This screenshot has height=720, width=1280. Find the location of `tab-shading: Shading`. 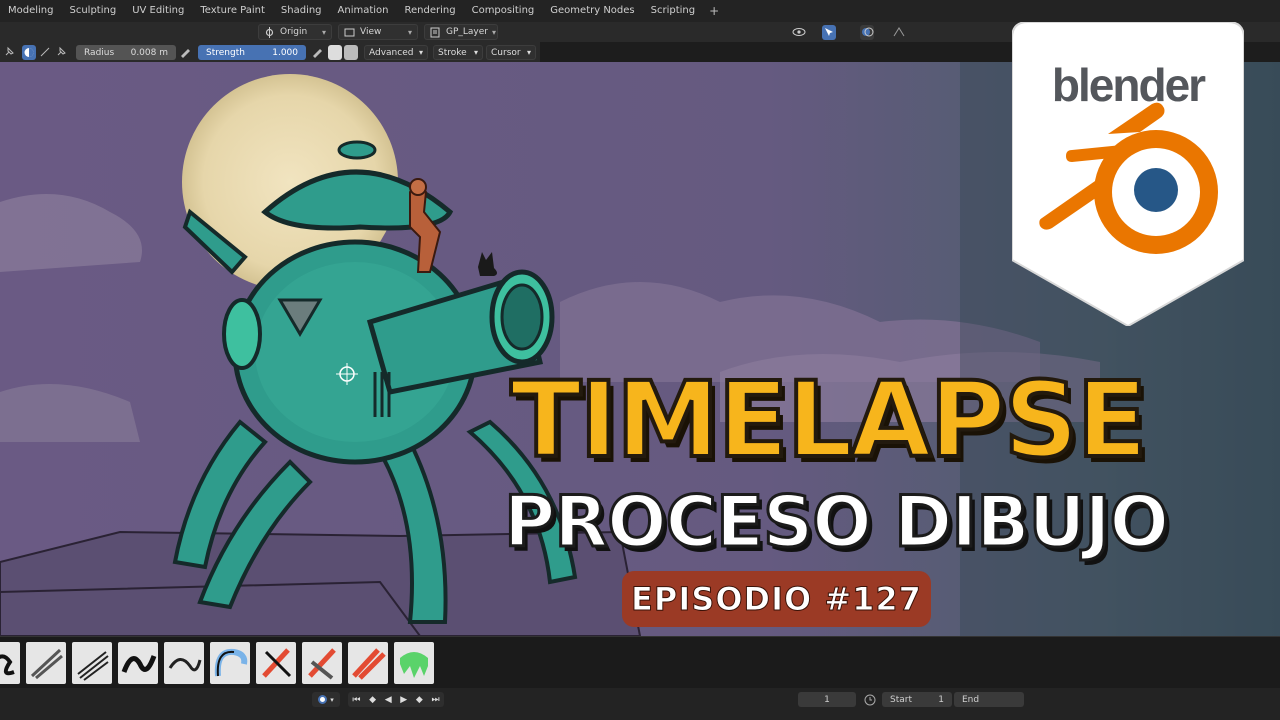

tab-shading: Shading is located at coordinates (301, 11).